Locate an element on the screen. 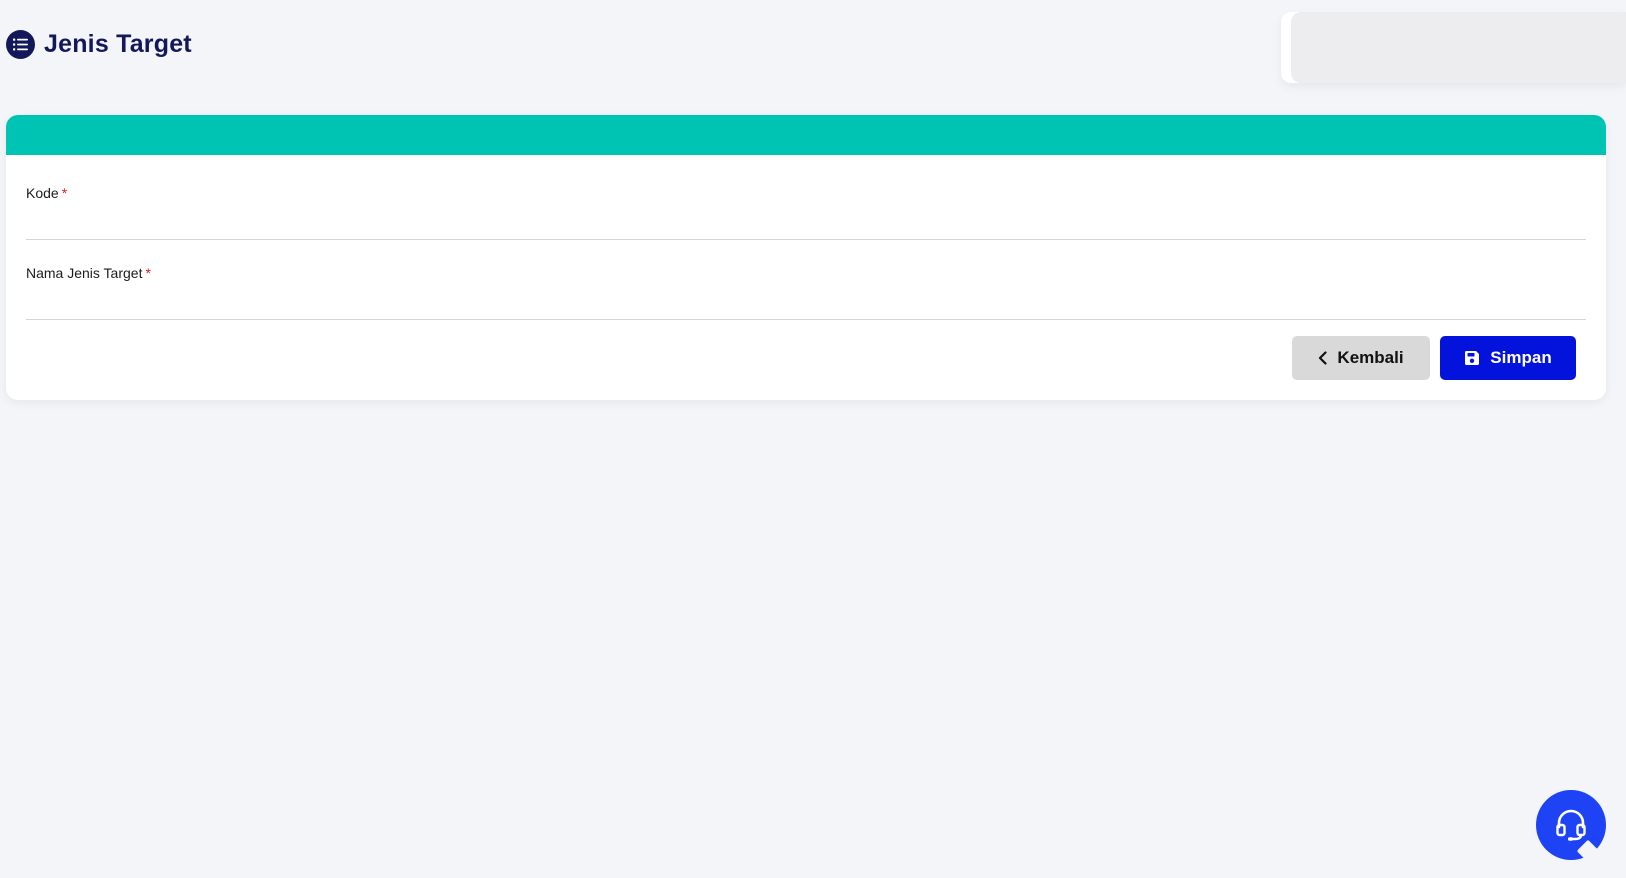 This screenshot has width=1626, height=878. top-right-panel is located at coordinates (1453, 47).